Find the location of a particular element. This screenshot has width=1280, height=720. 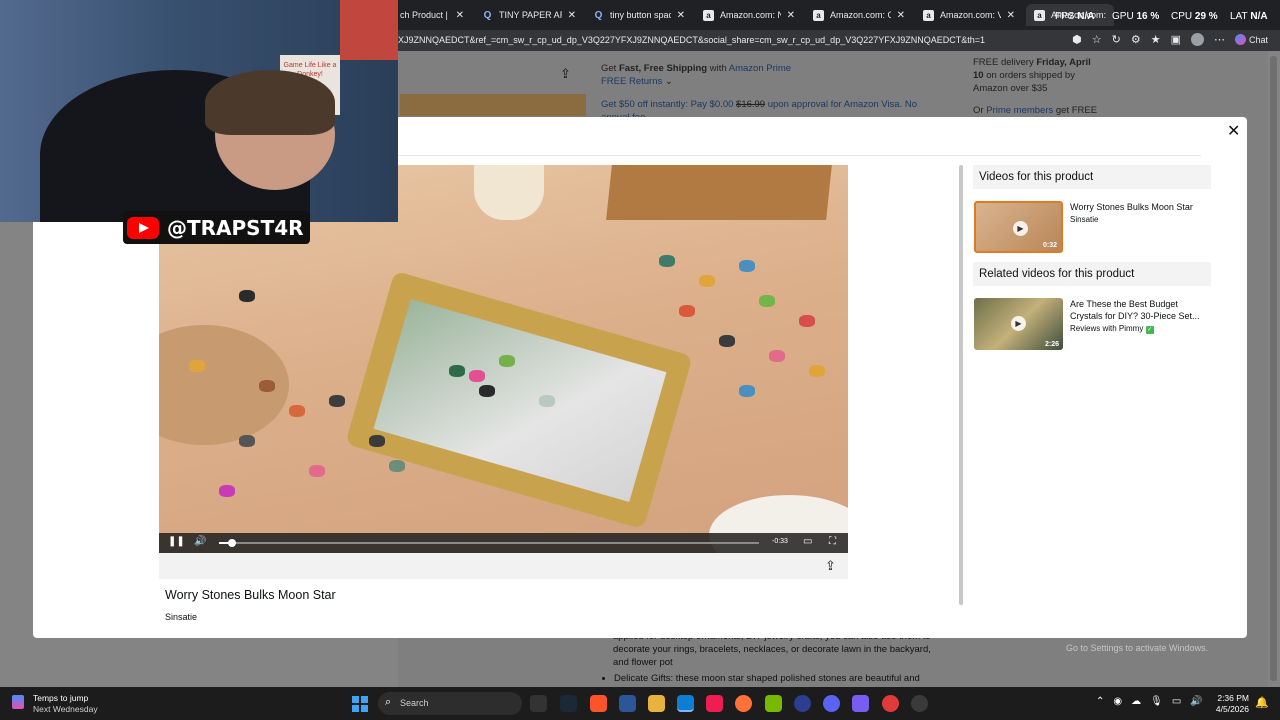

video-list-scrollbar is located at coordinates (961, 385).